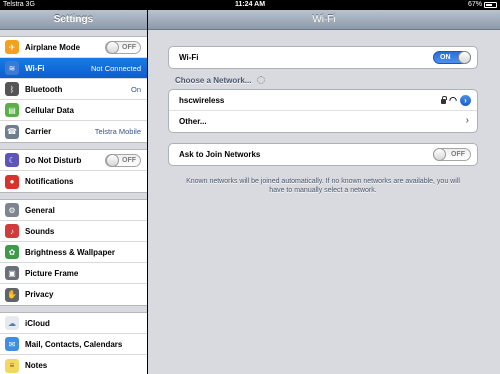 The width and height of the screenshot is (500, 374). Describe the element at coordinates (36, 365) in the screenshot. I see `sidebar-item-label: Notes` at that location.